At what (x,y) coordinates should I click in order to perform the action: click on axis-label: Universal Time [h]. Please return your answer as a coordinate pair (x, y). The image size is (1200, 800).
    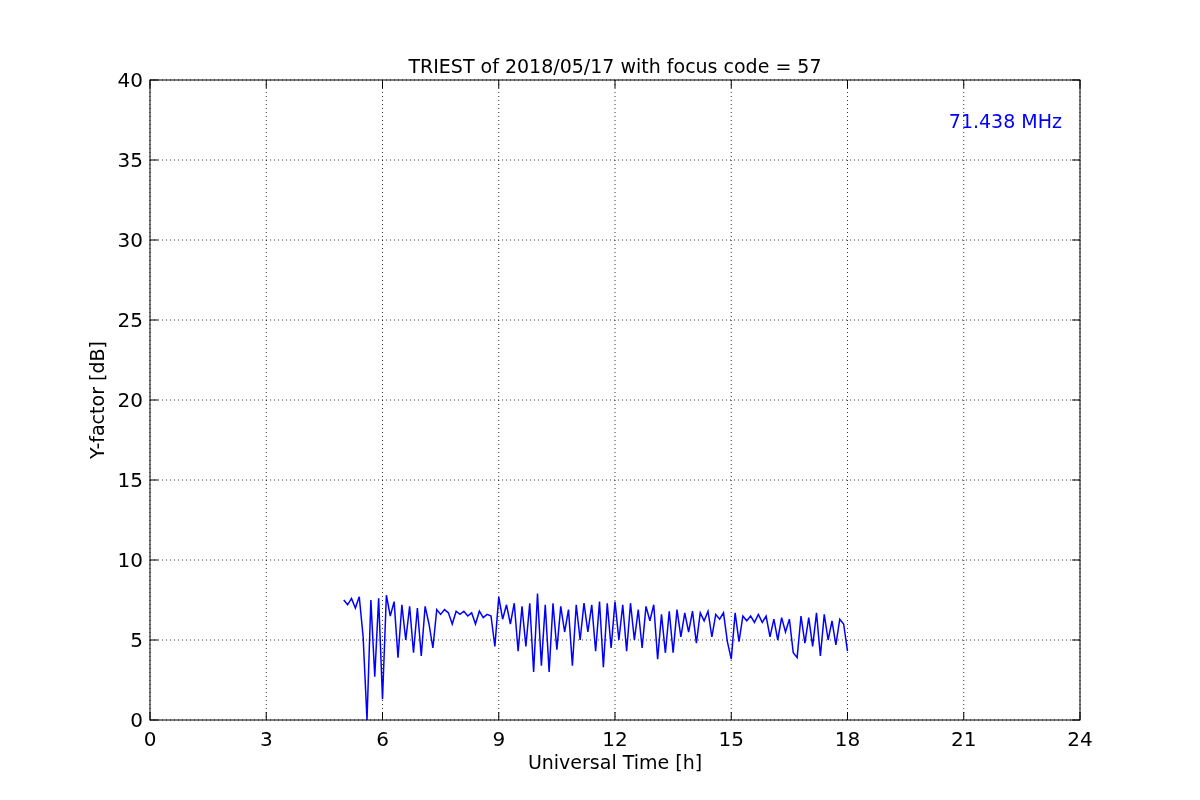
    Looking at the image, I should click on (615, 762).